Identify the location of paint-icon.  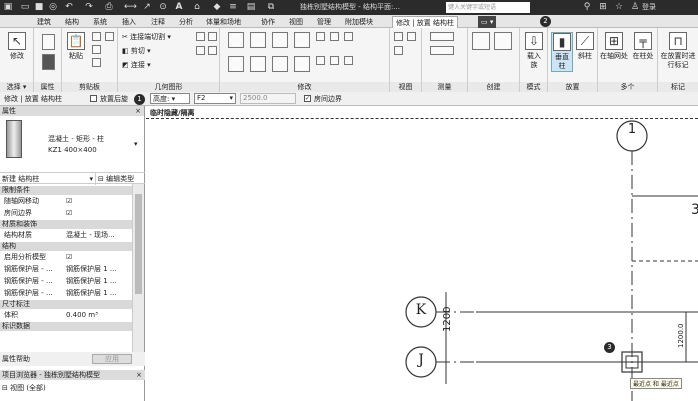
(212, 36).